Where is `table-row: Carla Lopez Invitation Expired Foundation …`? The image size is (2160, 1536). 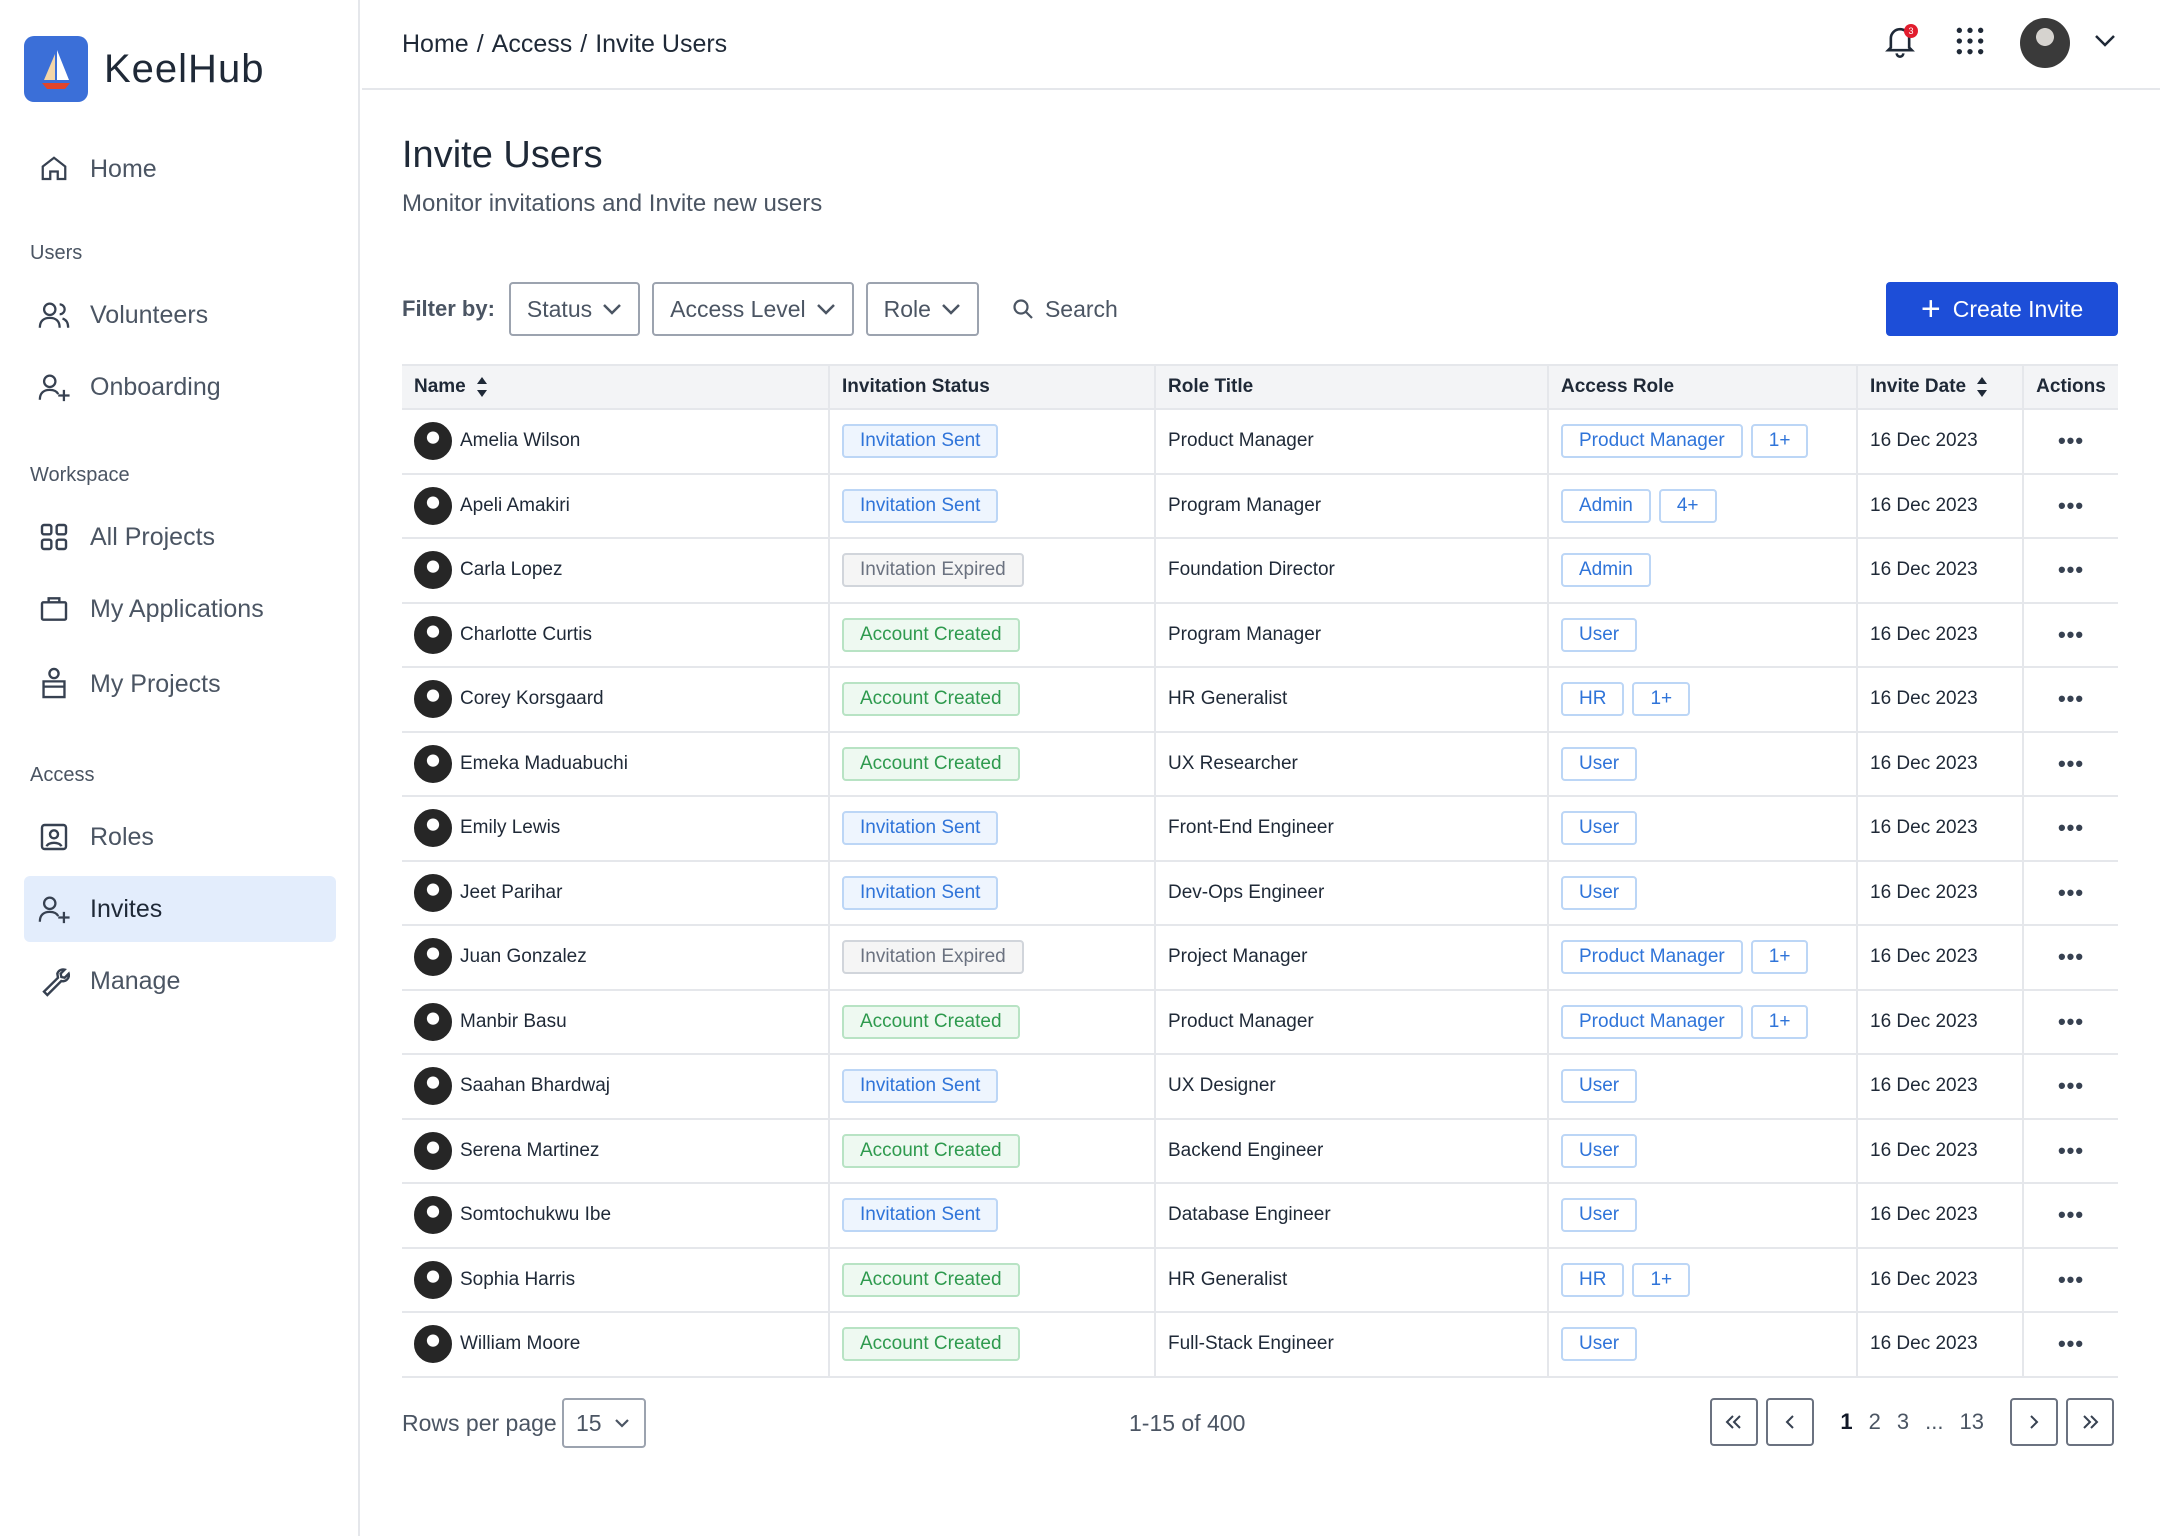 table-row: Carla Lopez Invitation Expired Foundation … is located at coordinates (1260, 571).